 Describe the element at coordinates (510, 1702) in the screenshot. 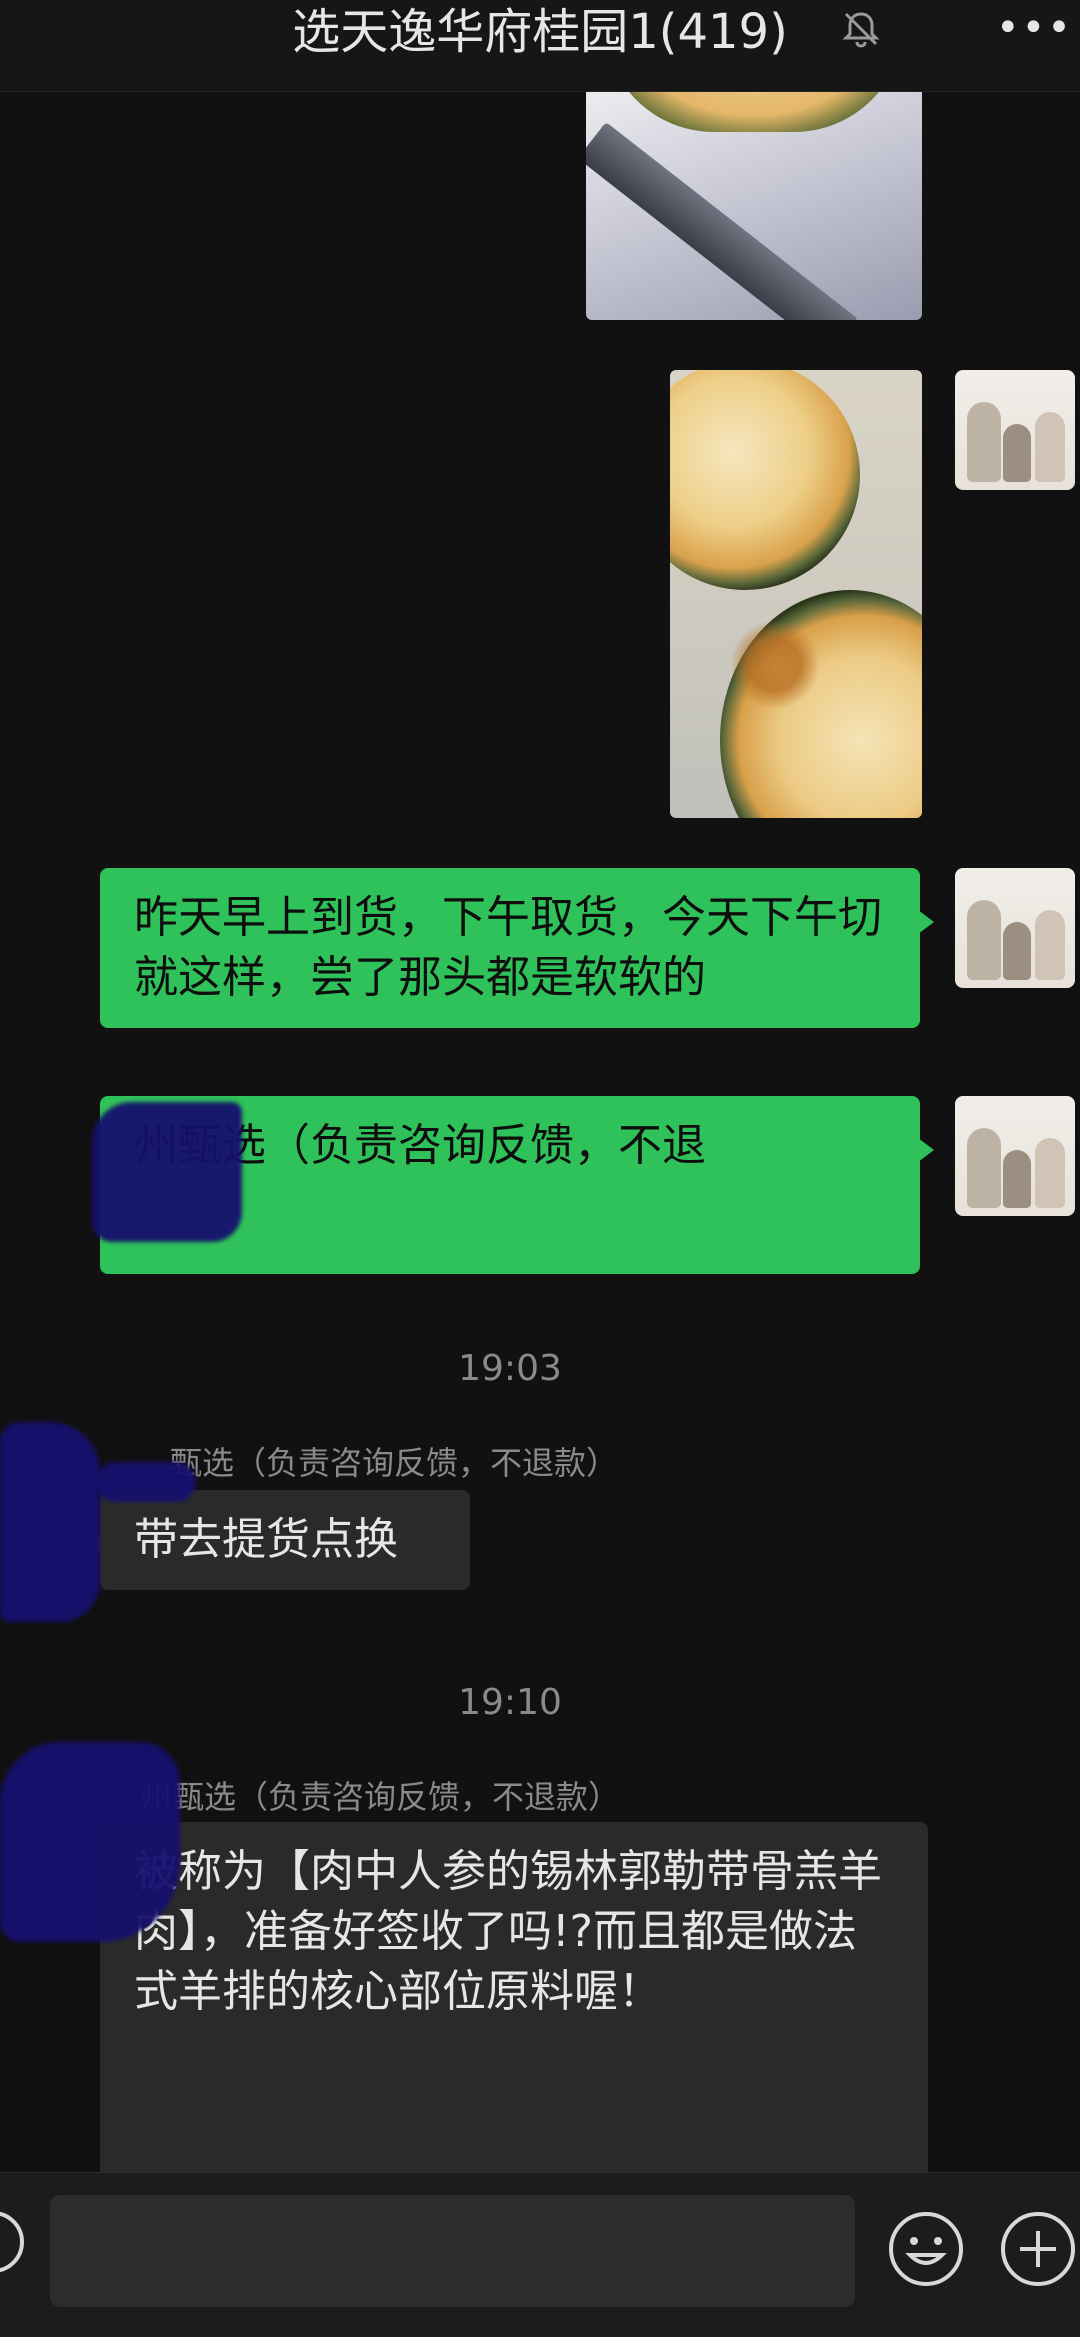

I see `timestamp: 19:10` at that location.